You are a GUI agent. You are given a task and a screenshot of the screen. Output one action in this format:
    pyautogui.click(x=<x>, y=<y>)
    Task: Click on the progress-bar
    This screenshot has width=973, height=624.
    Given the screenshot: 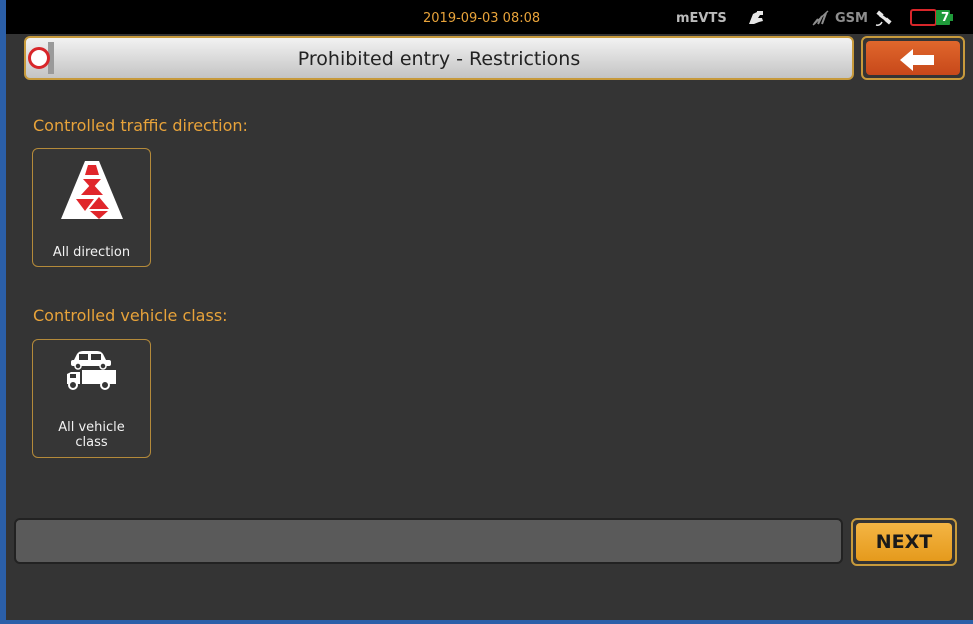 What is the action you would take?
    pyautogui.click(x=428, y=541)
    